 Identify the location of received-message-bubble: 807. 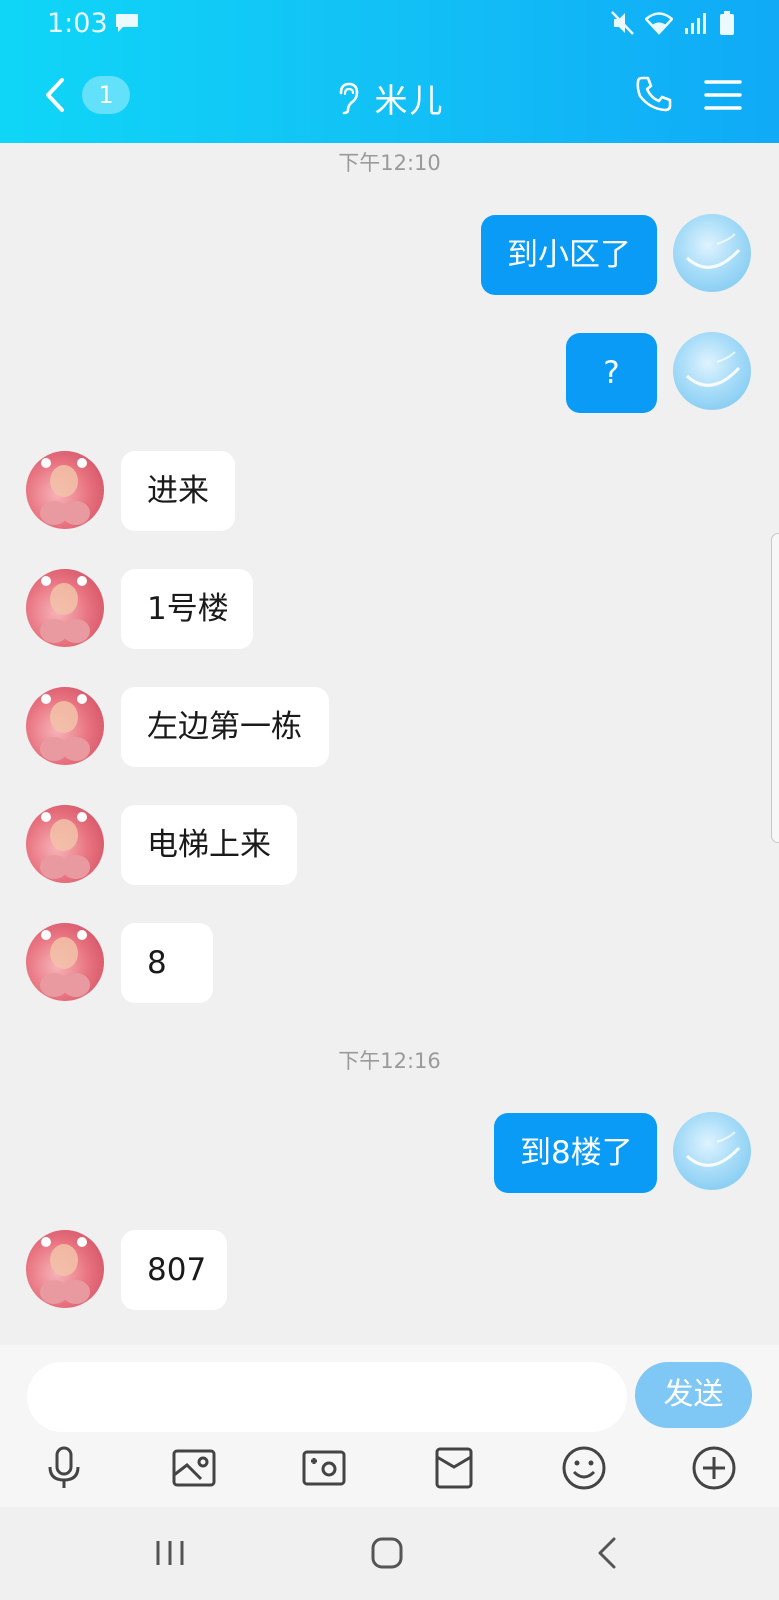
(174, 1270).